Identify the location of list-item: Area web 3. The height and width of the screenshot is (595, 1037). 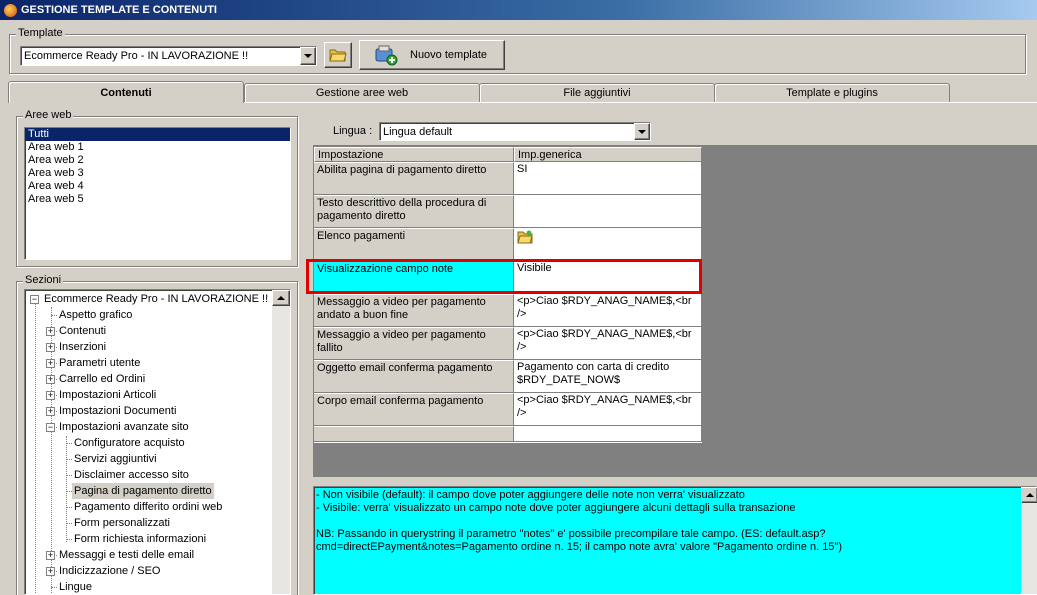
(157, 173).